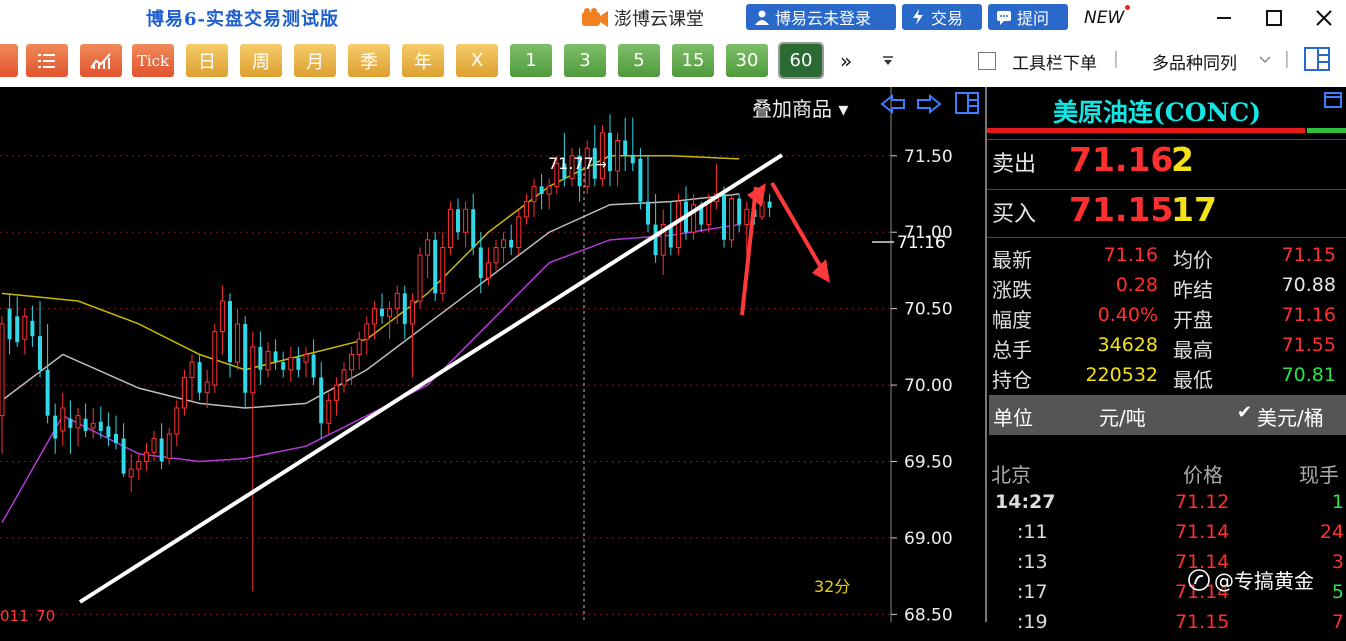  Describe the element at coordinates (101, 60) in the screenshot. I see `kline-view-button` at that location.